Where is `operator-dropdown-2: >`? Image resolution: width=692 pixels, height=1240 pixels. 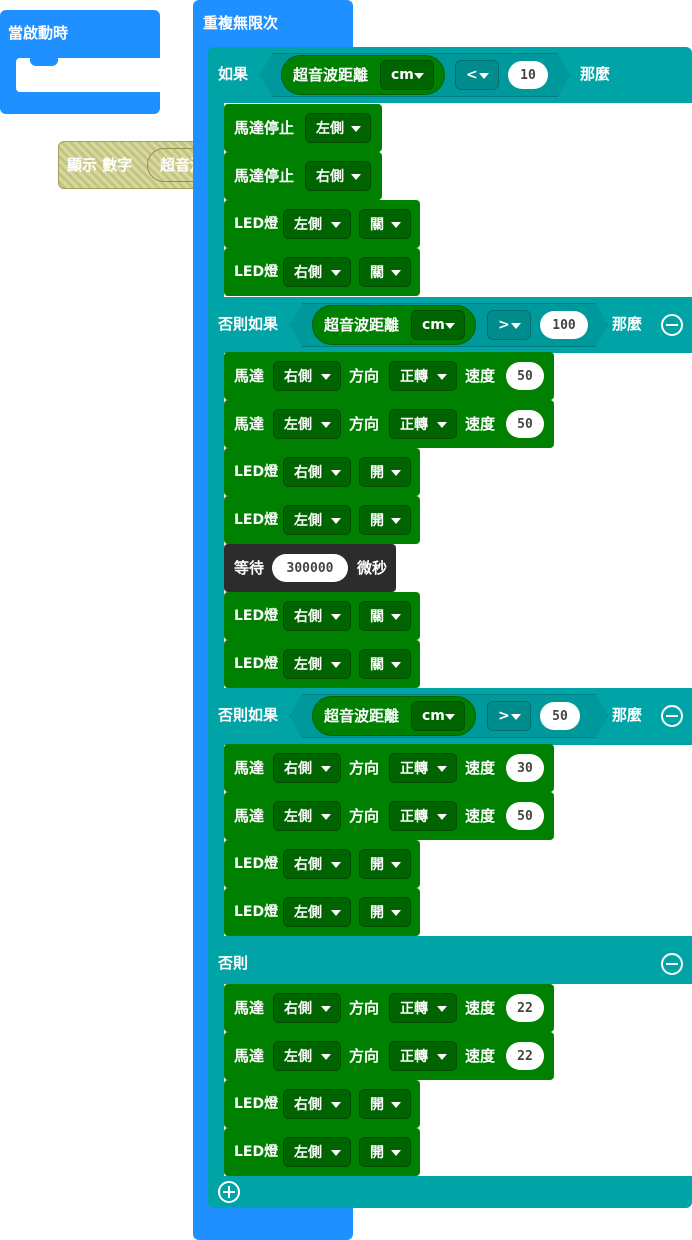
operator-dropdown-2: > is located at coordinates (509, 716).